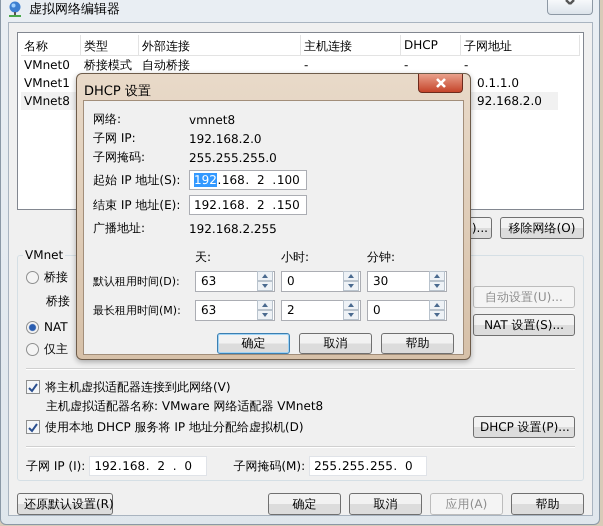 Image resolution: width=603 pixels, height=526 pixels. I want to click on table-cell: VMnet8, so click(47, 101).